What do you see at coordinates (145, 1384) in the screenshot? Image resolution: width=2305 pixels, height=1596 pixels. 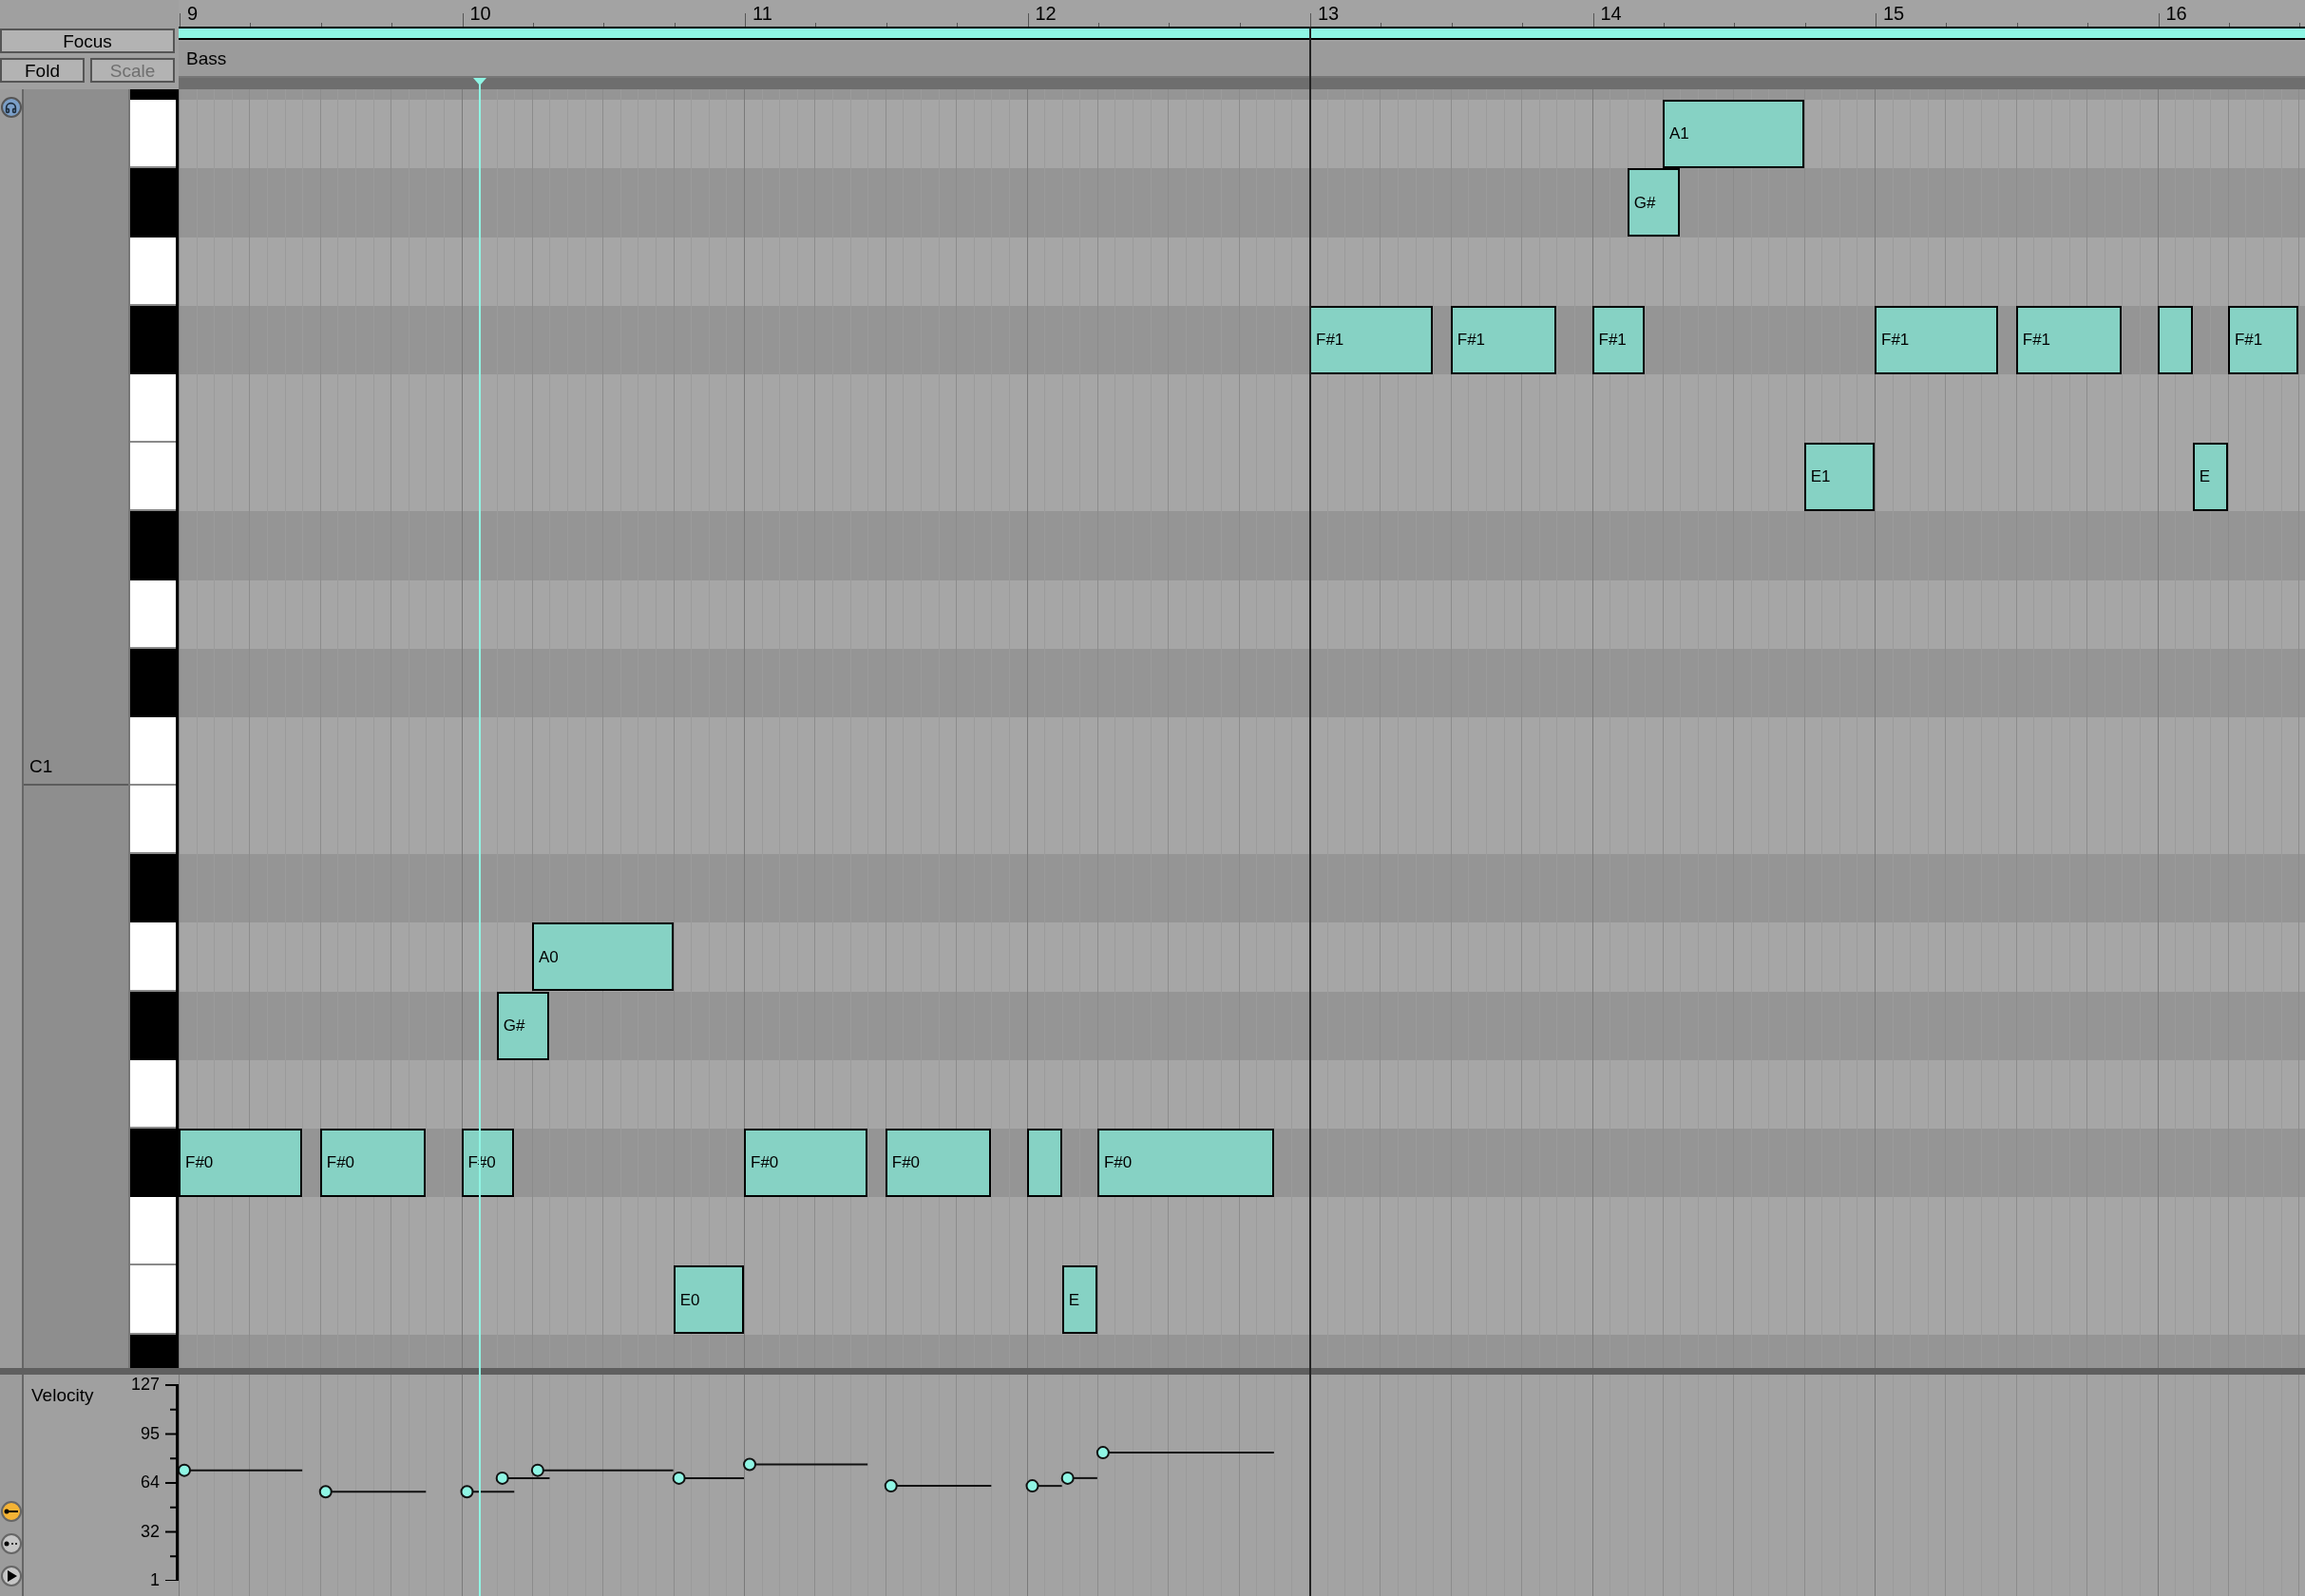 I see `axis-tick-label: 127` at bounding box center [145, 1384].